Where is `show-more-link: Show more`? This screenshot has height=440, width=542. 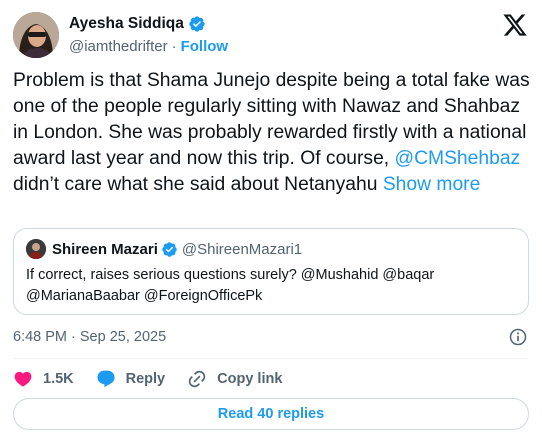
show-more-link: Show more is located at coordinates (432, 184).